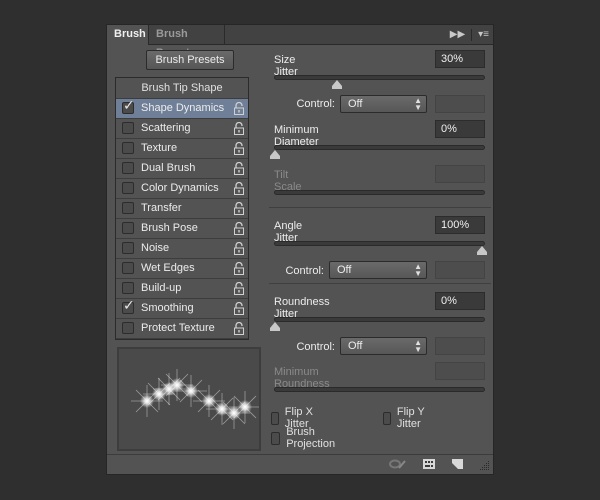 The width and height of the screenshot is (600, 500). I want to click on option-label: Brush Pose, so click(169, 228).